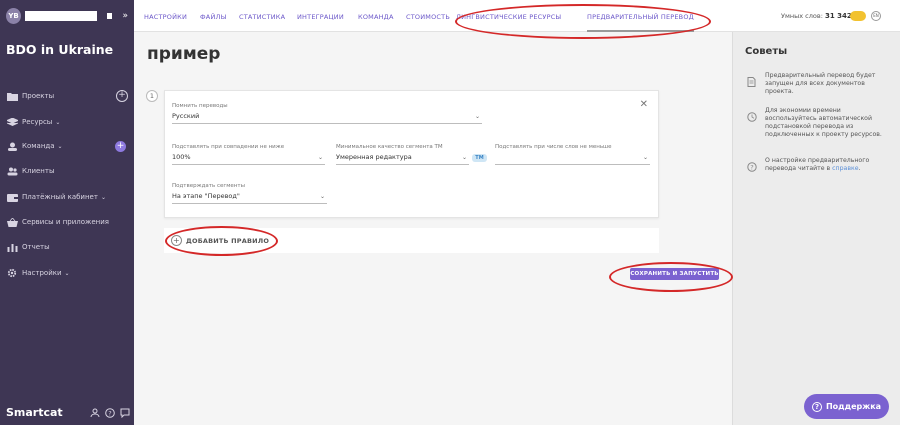 The height and width of the screenshot is (425, 900). Describe the element at coordinates (68, 247) in the screenshot. I see `sidebar-item-reports: Отчеты` at that location.